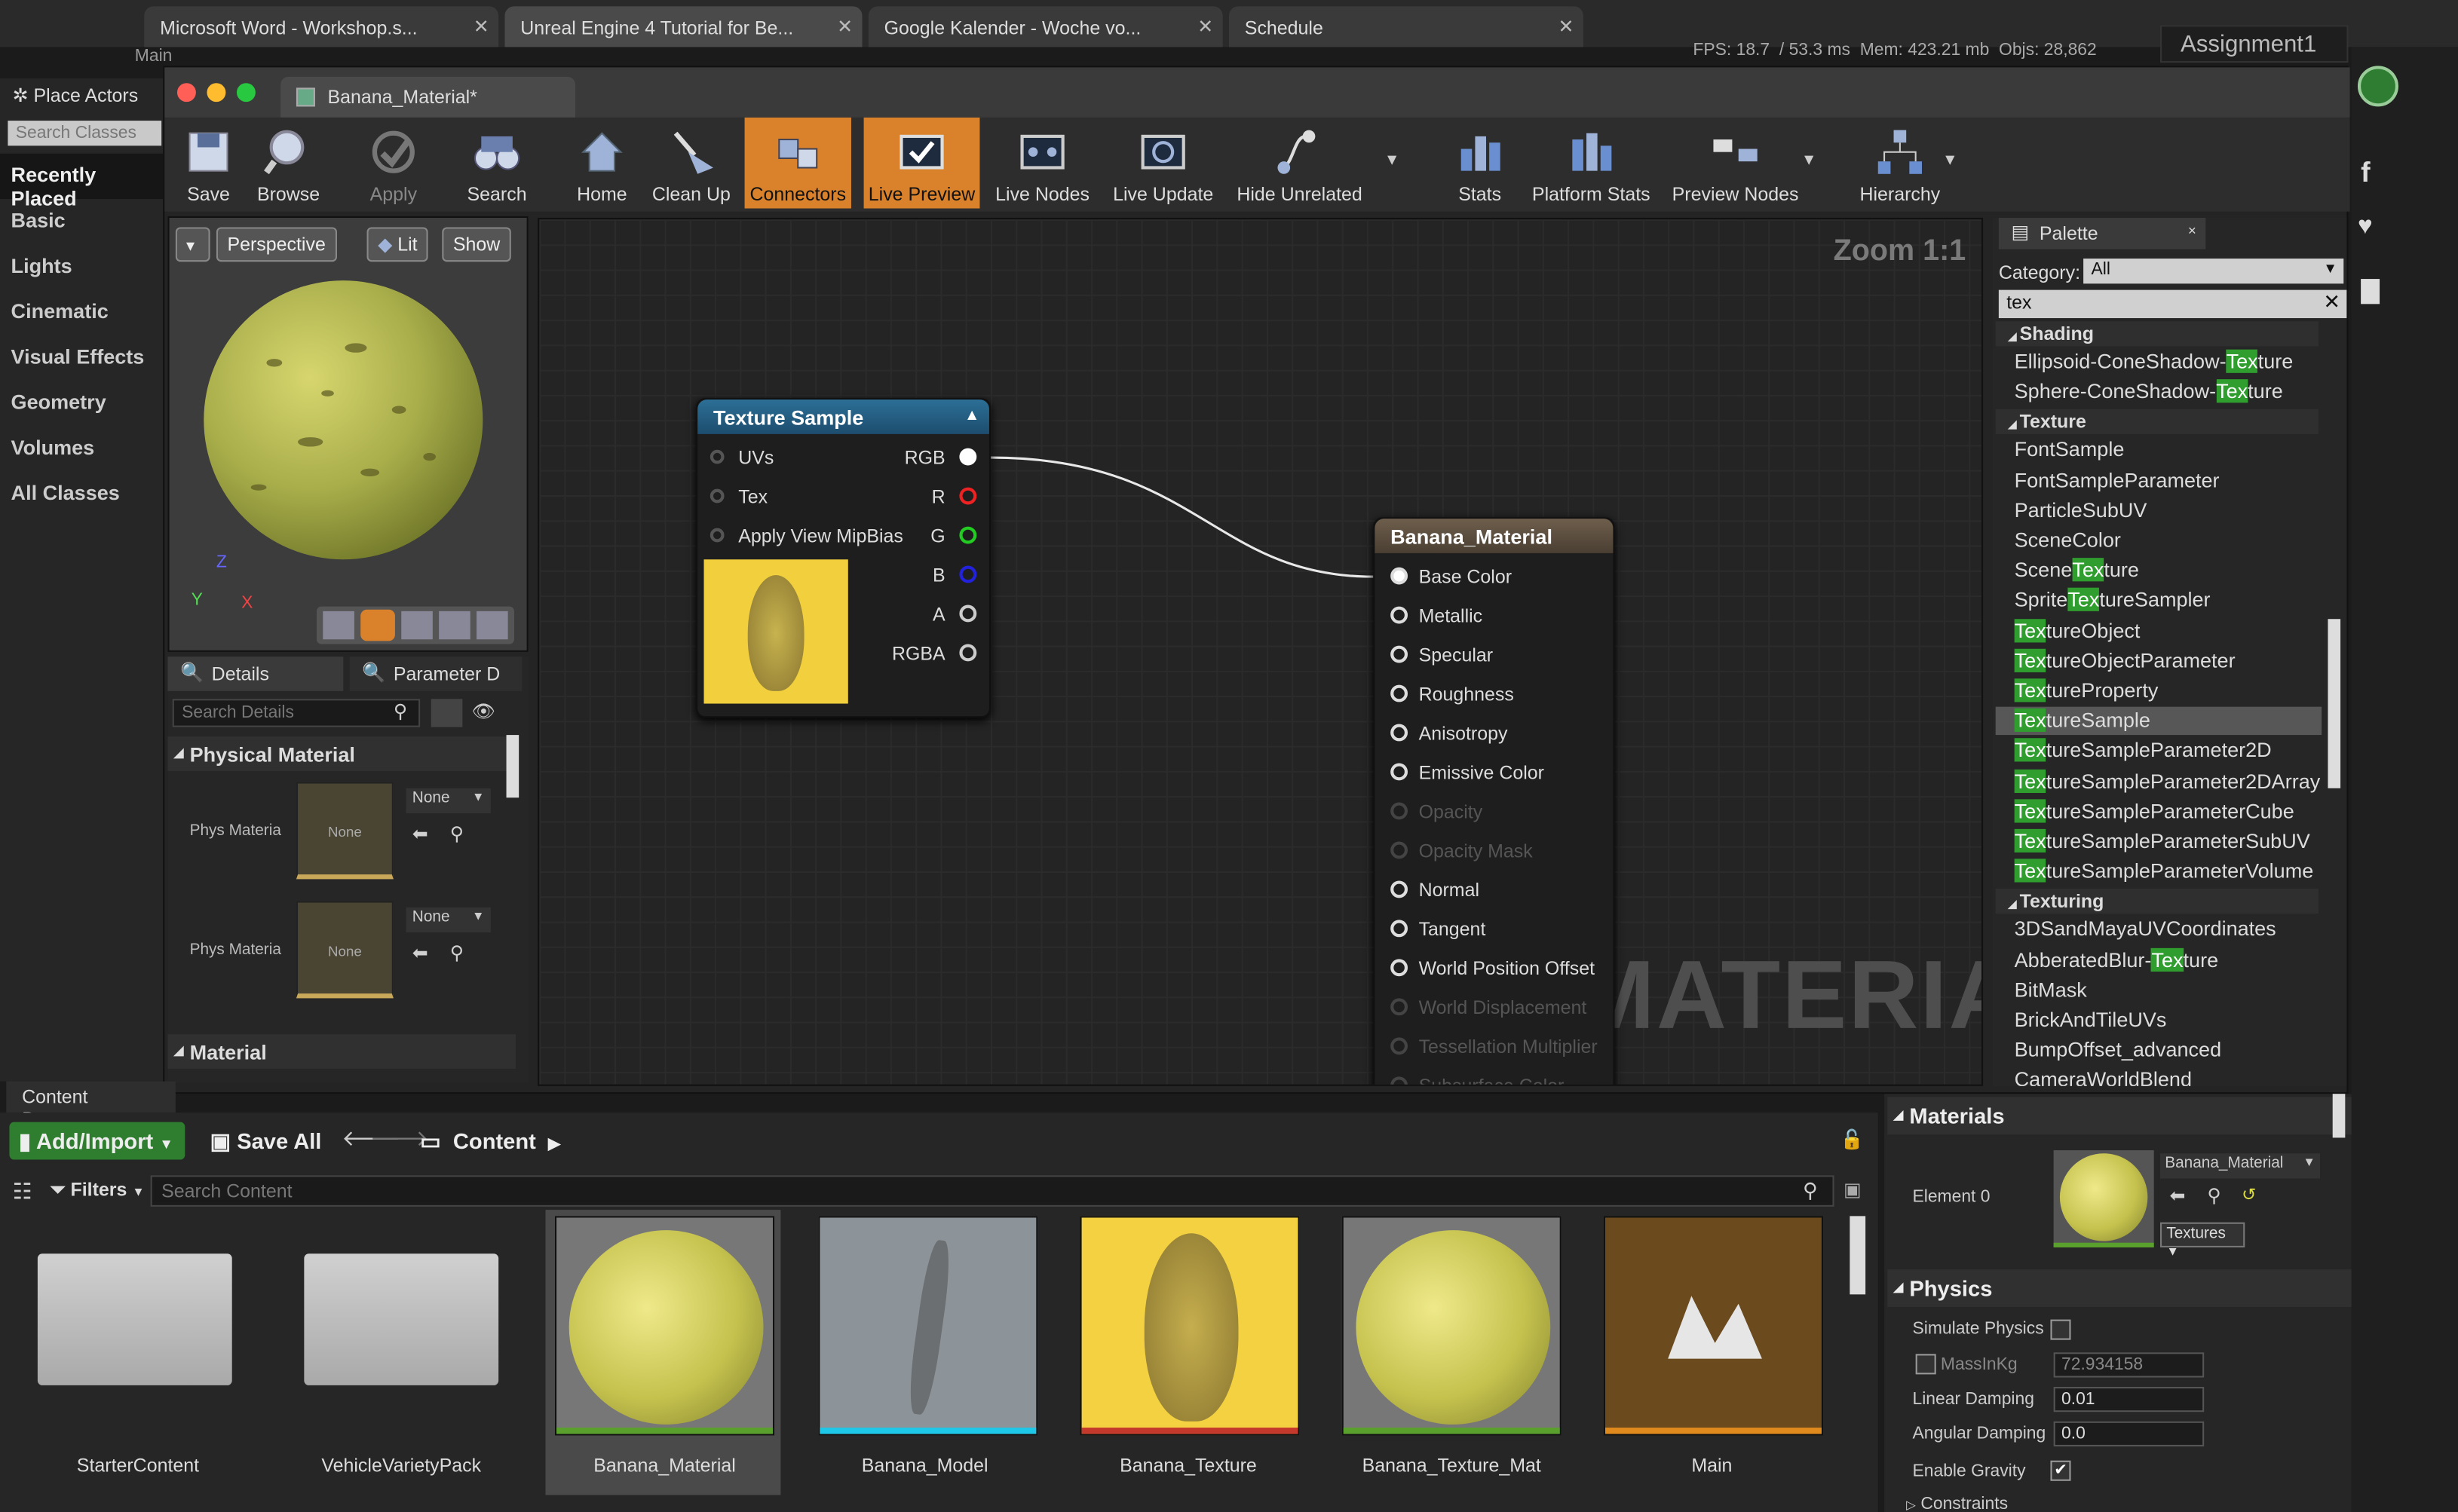 The height and width of the screenshot is (1512, 2458). I want to click on mass-checkbox, so click(1926, 1365).